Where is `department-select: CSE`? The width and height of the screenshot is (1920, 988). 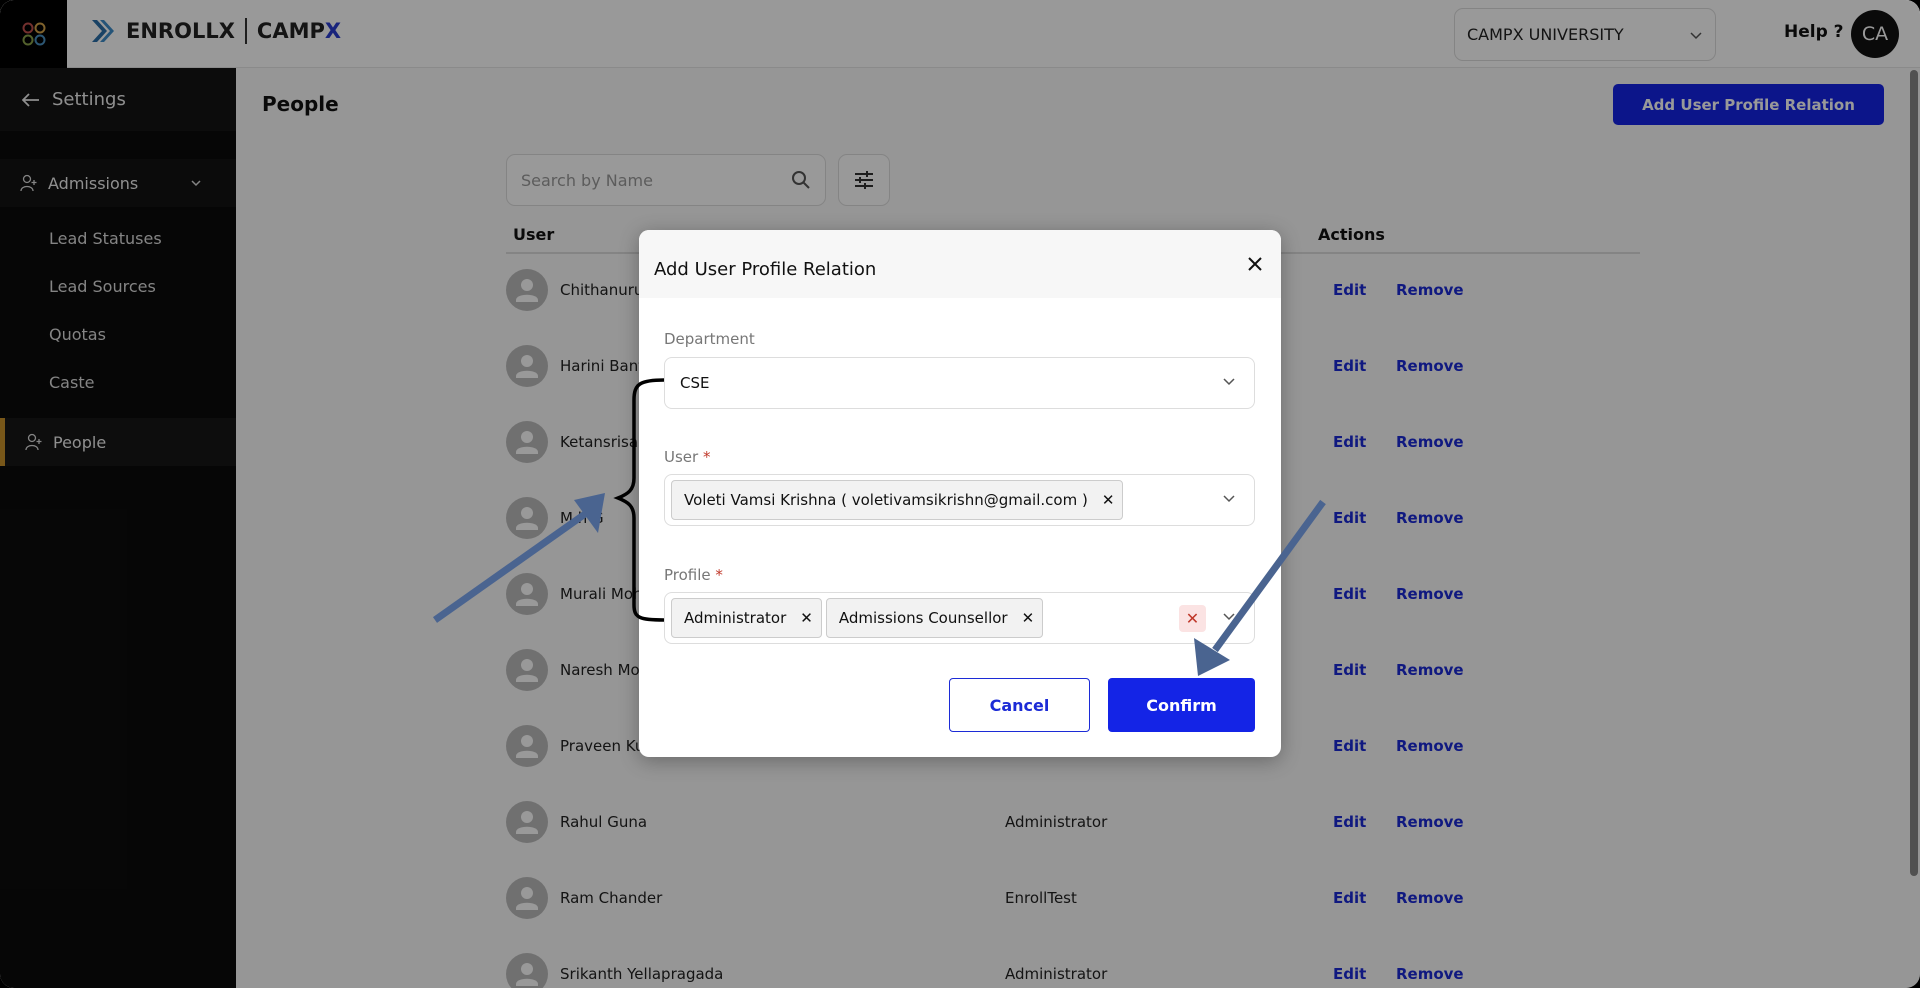 department-select: CSE is located at coordinates (959, 383).